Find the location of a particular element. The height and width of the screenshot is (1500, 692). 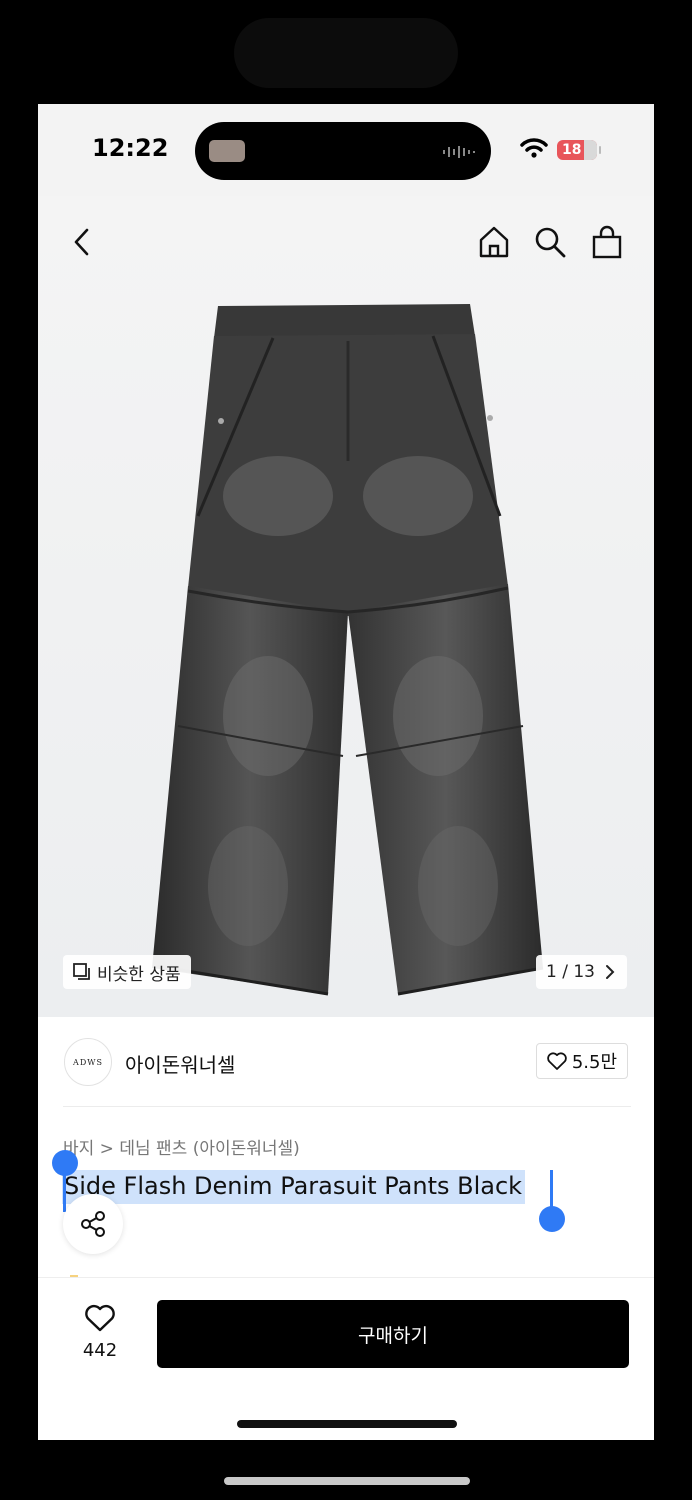

brand-logo-text: ADWS is located at coordinates (88, 1062).